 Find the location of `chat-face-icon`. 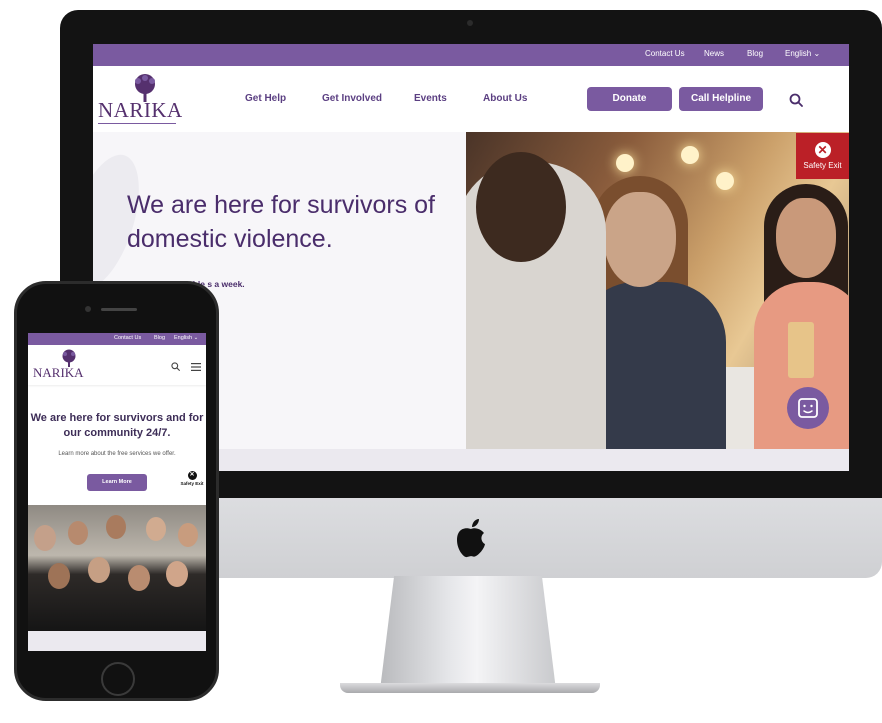

chat-face-icon is located at coordinates (808, 408).